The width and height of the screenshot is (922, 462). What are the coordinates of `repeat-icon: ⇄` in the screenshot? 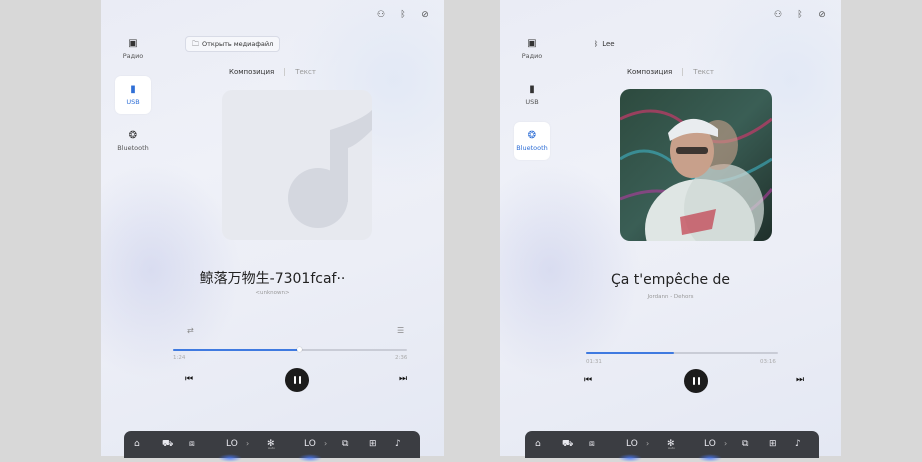 It's located at (190, 330).